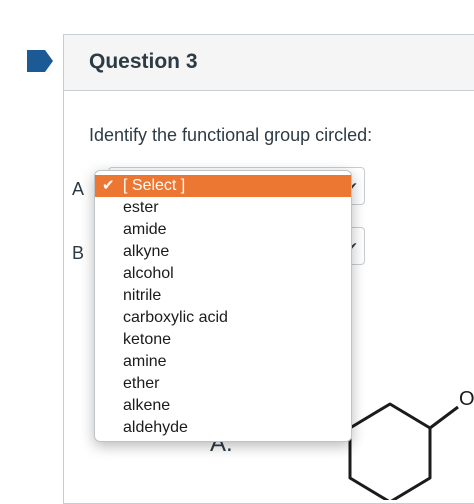  Describe the element at coordinates (223, 252) in the screenshot. I see `menu-item-alkyne: alkyne` at that location.